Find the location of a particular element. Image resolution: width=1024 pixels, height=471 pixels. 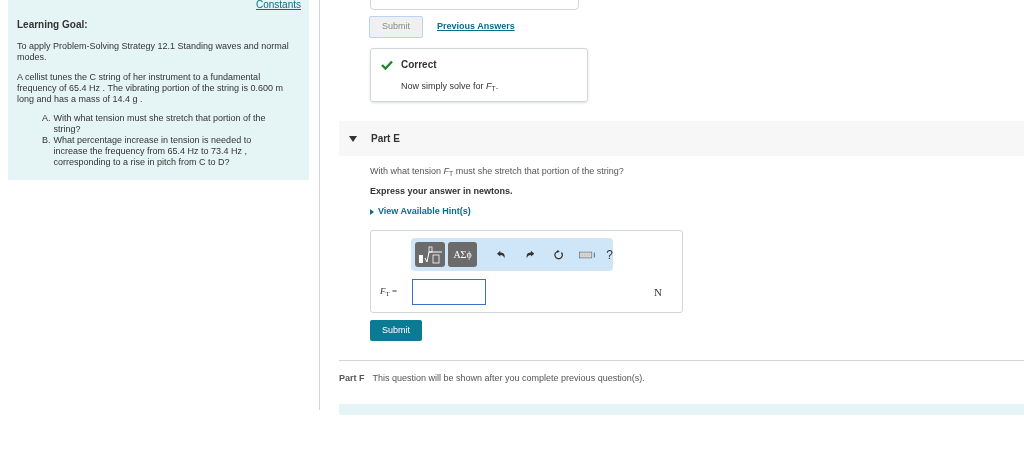

checkmark-icon is located at coordinates (387, 65).